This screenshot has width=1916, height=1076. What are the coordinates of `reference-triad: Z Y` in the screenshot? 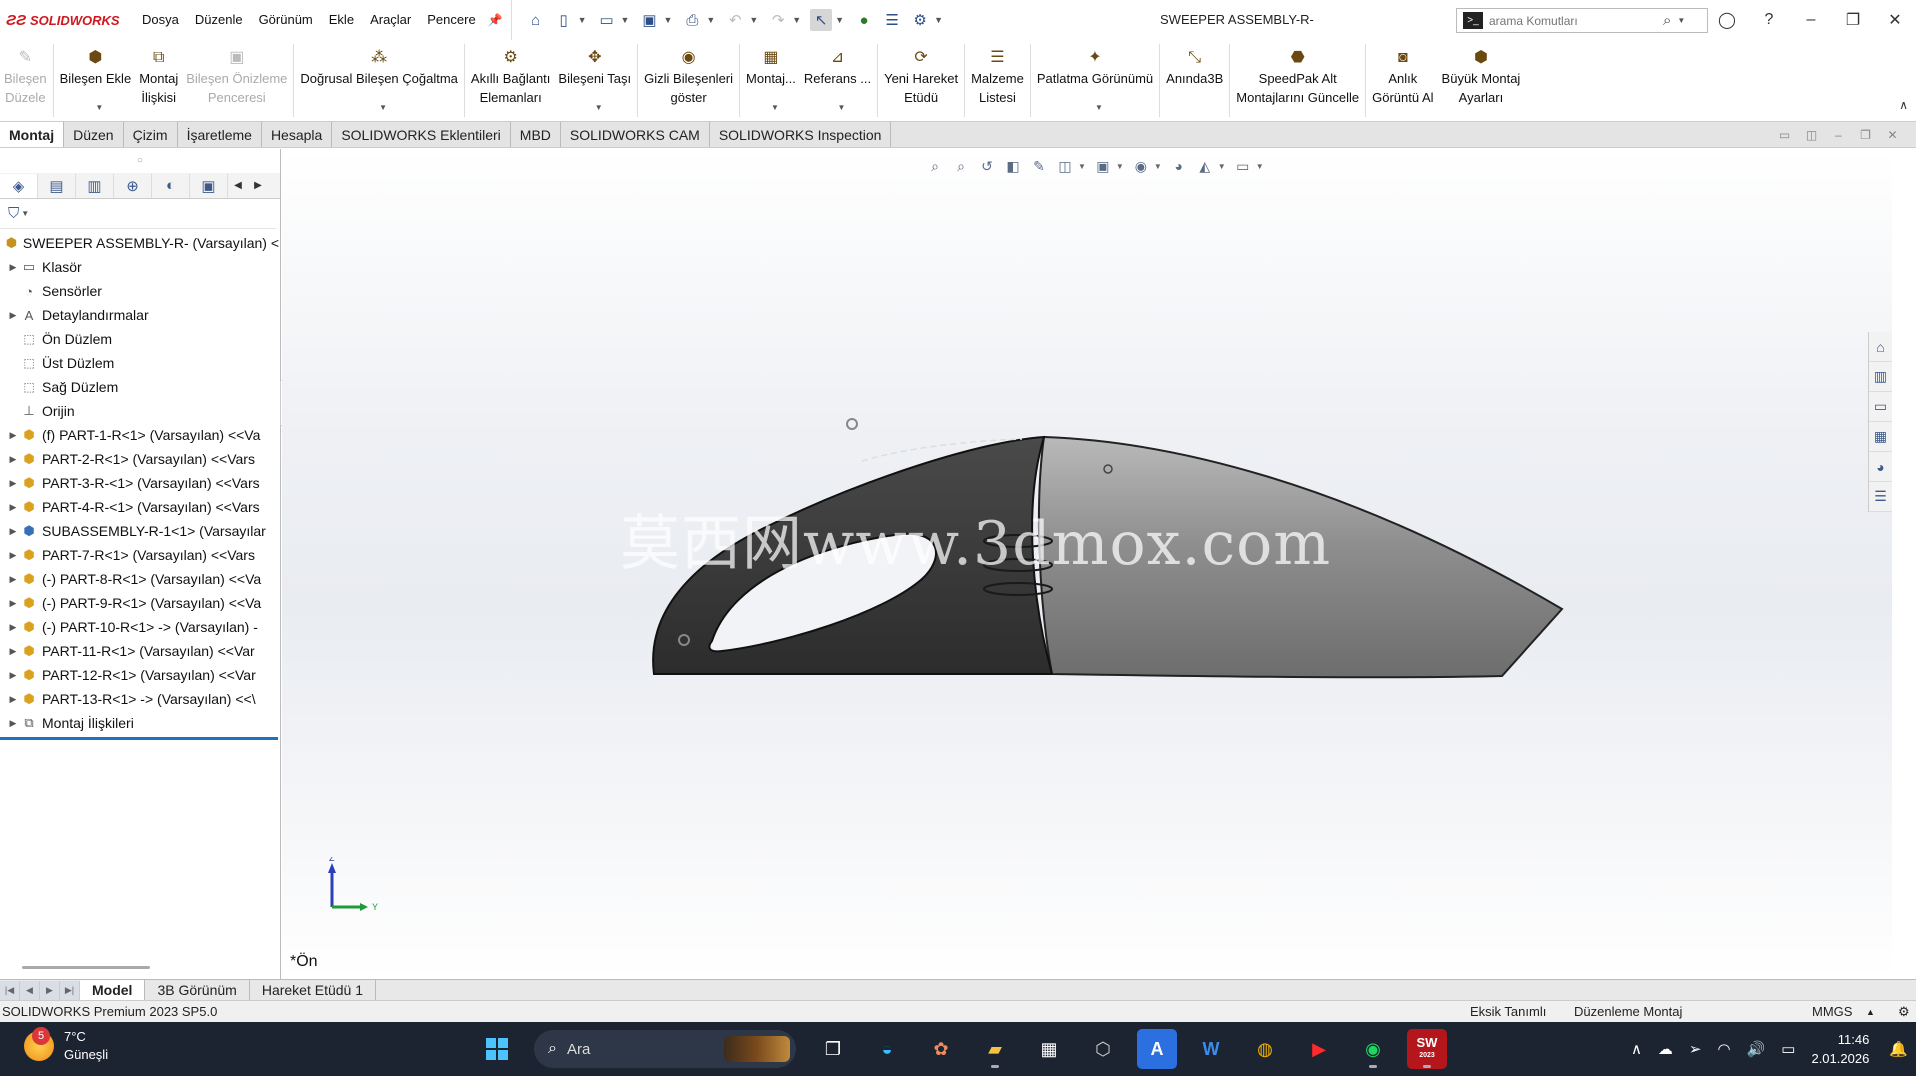 It's located at (357, 887).